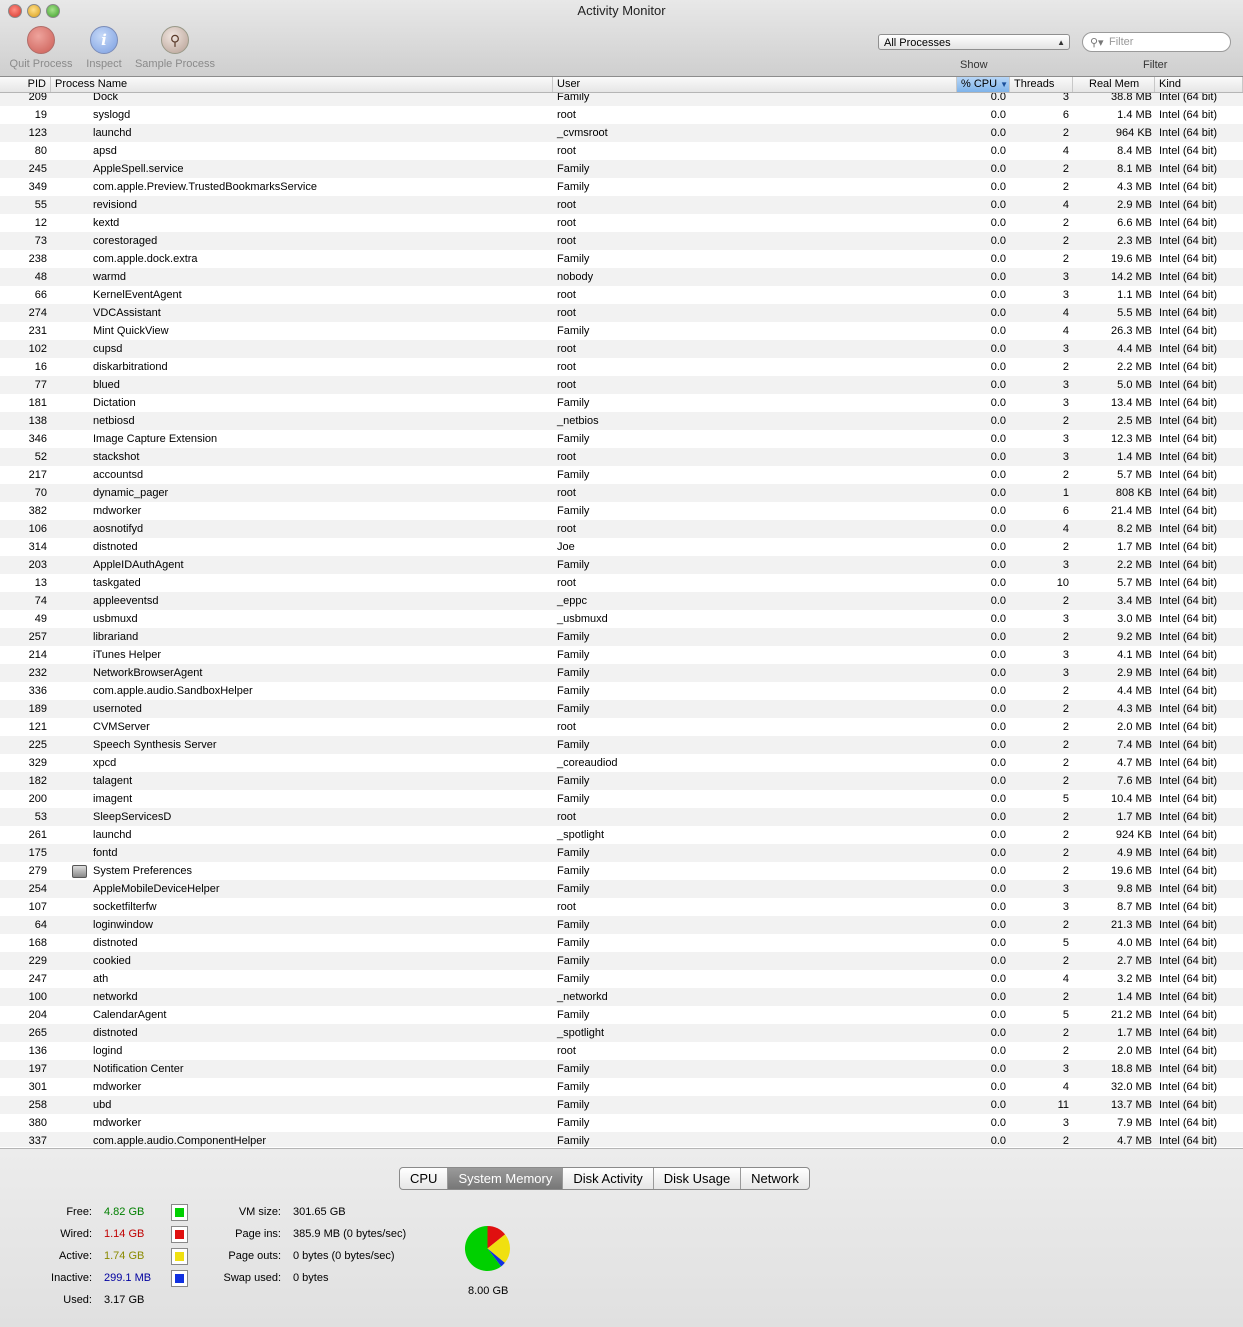 The height and width of the screenshot is (1327, 1243). Describe the element at coordinates (621, 1051) in the screenshot. I see `table-row: 136 logind root 0.0 2 2.0 MB Intel (64 bit)` at that location.